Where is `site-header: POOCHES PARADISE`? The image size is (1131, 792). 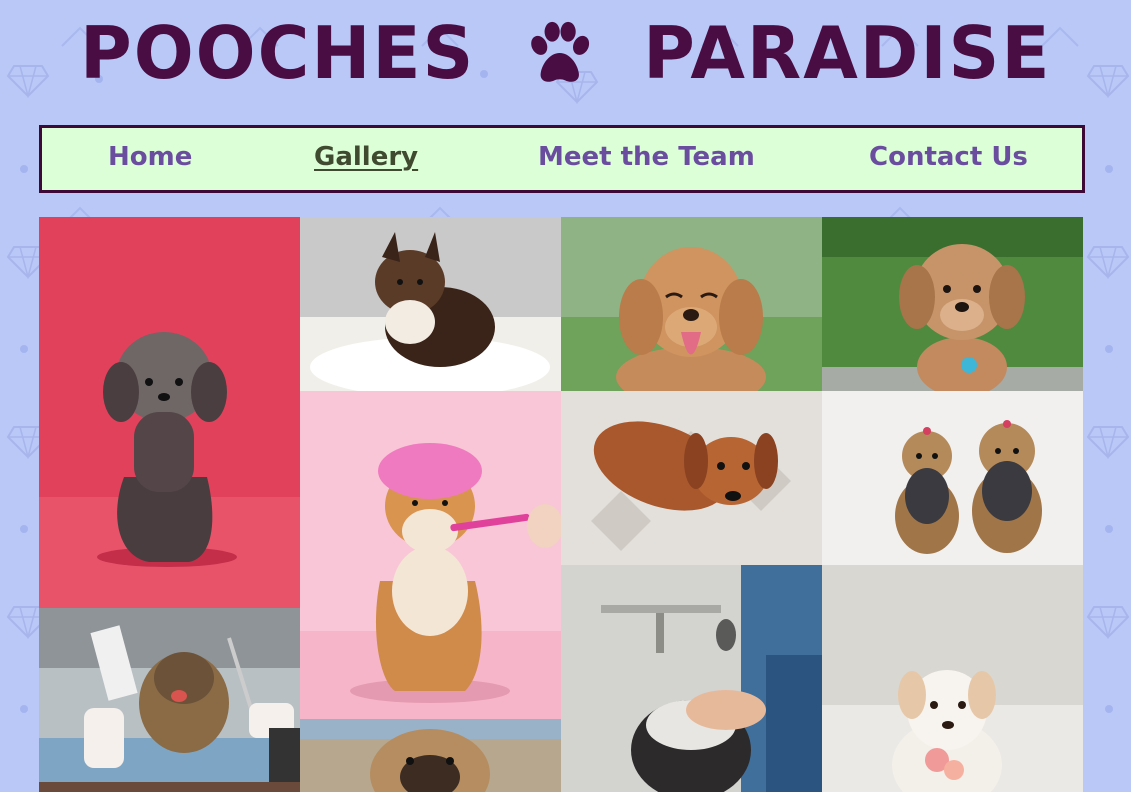
site-header: POOCHES PARADISE is located at coordinates (565, 55).